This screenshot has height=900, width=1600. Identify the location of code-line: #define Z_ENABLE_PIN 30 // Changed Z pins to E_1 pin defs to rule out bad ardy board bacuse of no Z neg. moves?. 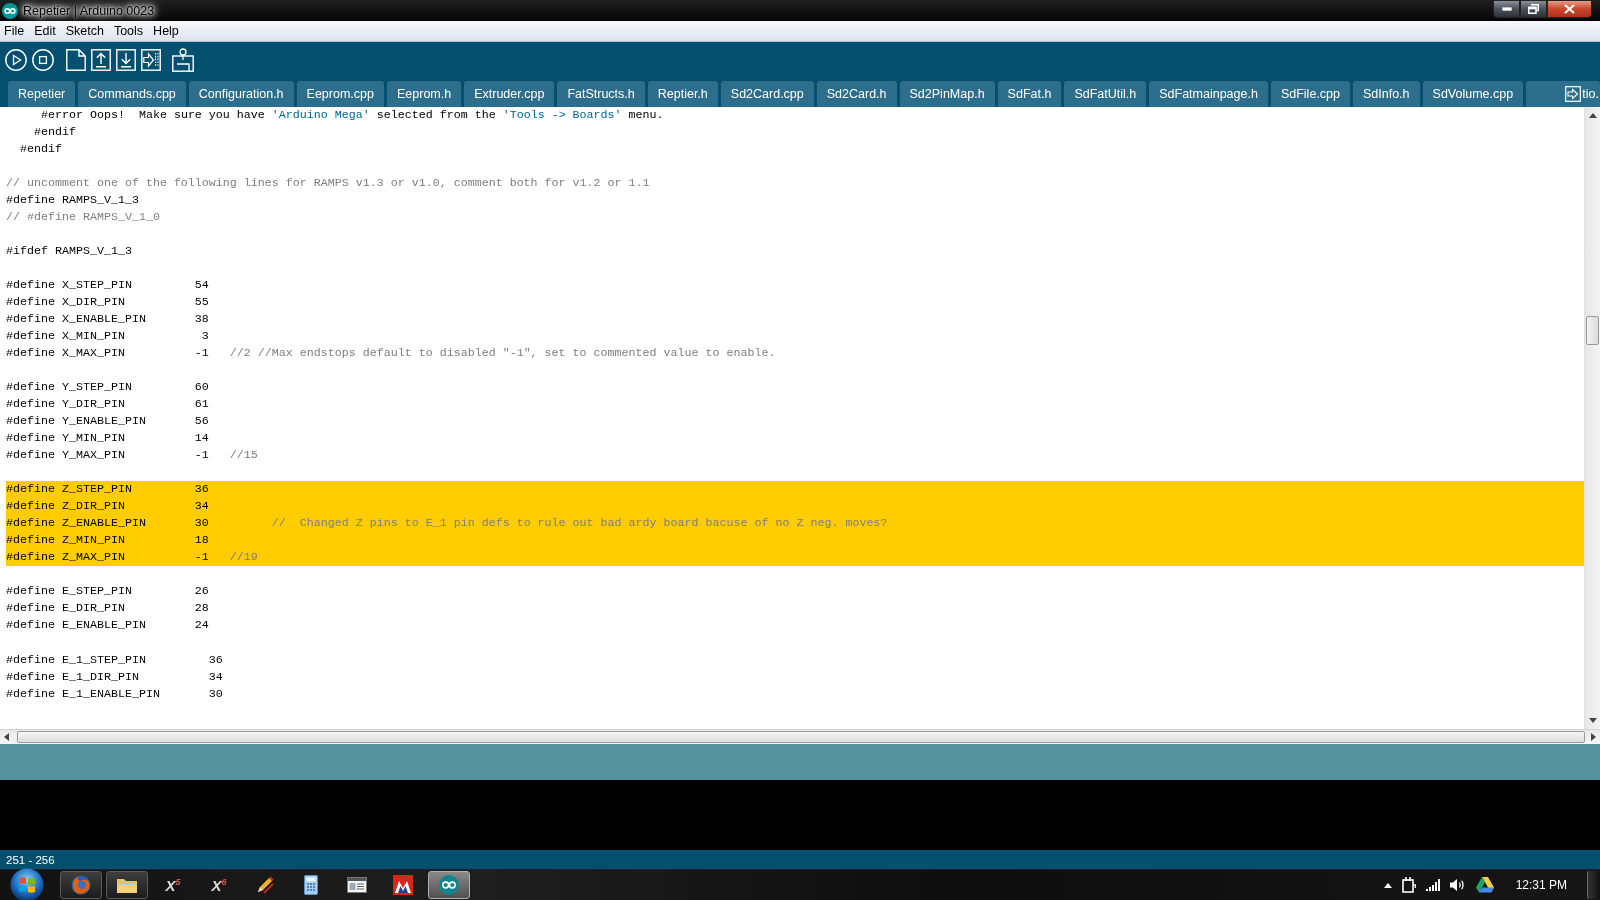
(447, 523).